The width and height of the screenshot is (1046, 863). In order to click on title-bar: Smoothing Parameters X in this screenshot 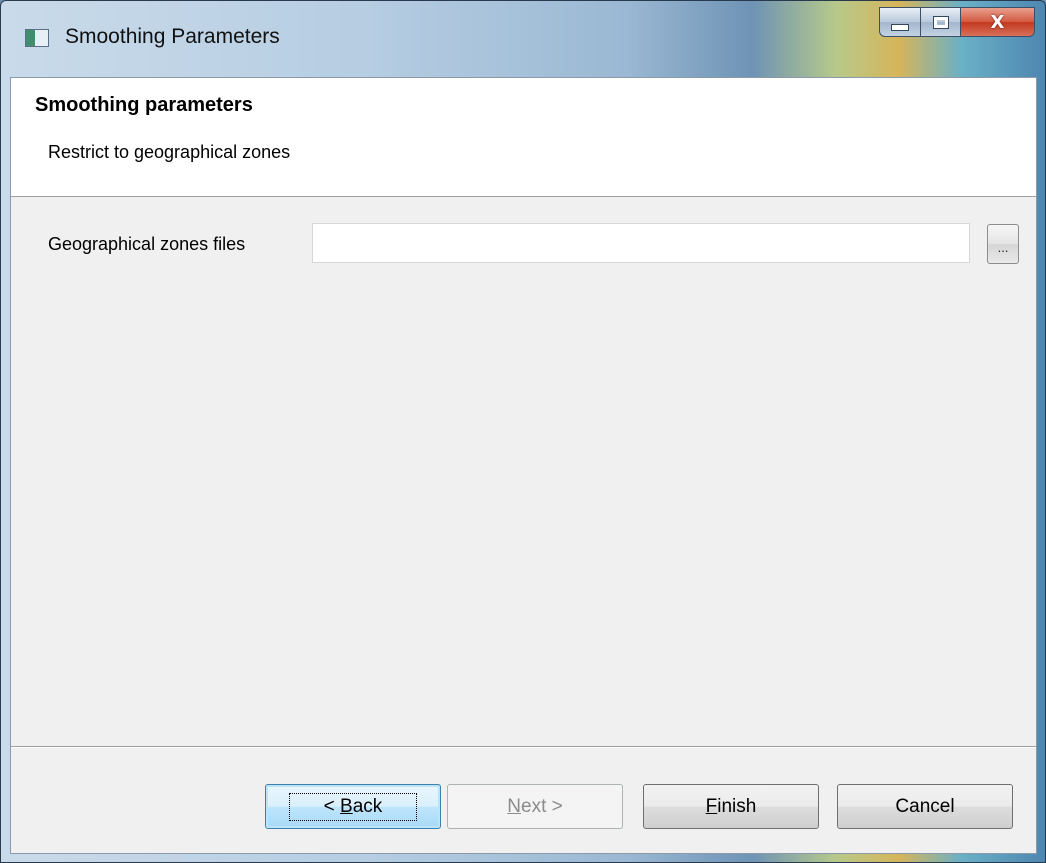, I will do `click(523, 39)`.